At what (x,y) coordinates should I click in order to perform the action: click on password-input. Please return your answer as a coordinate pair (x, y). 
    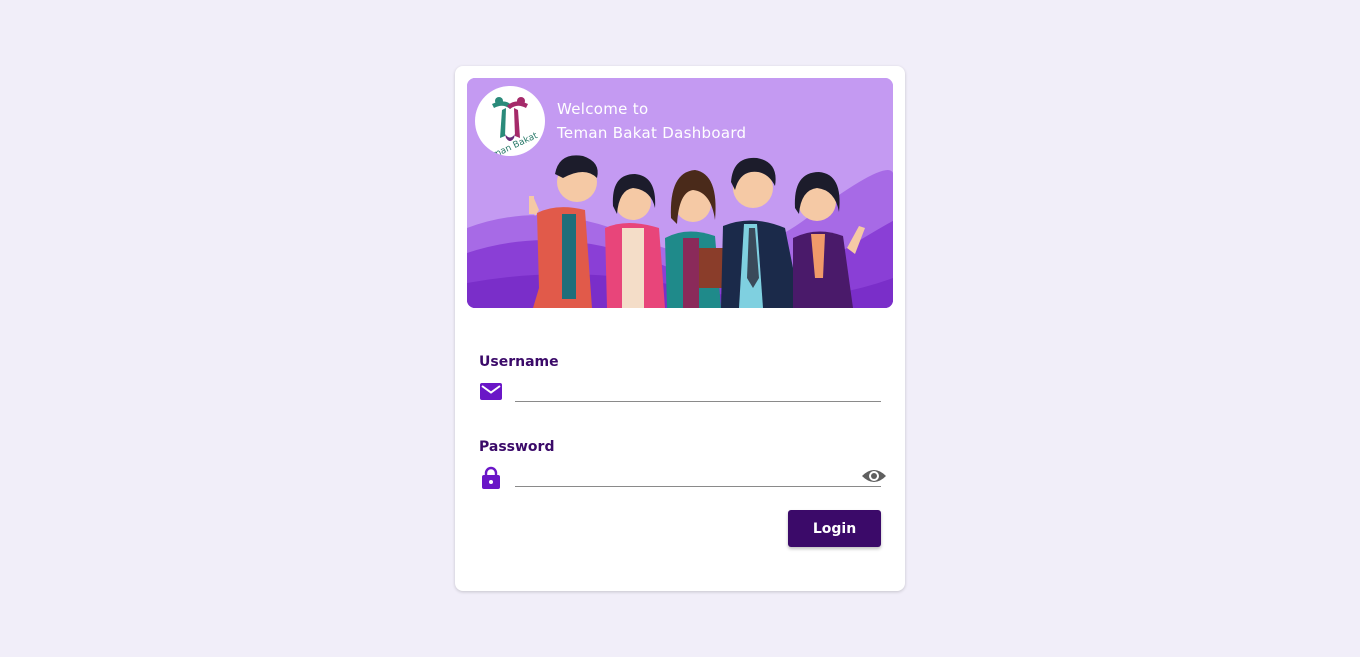
    Looking at the image, I should click on (698, 474).